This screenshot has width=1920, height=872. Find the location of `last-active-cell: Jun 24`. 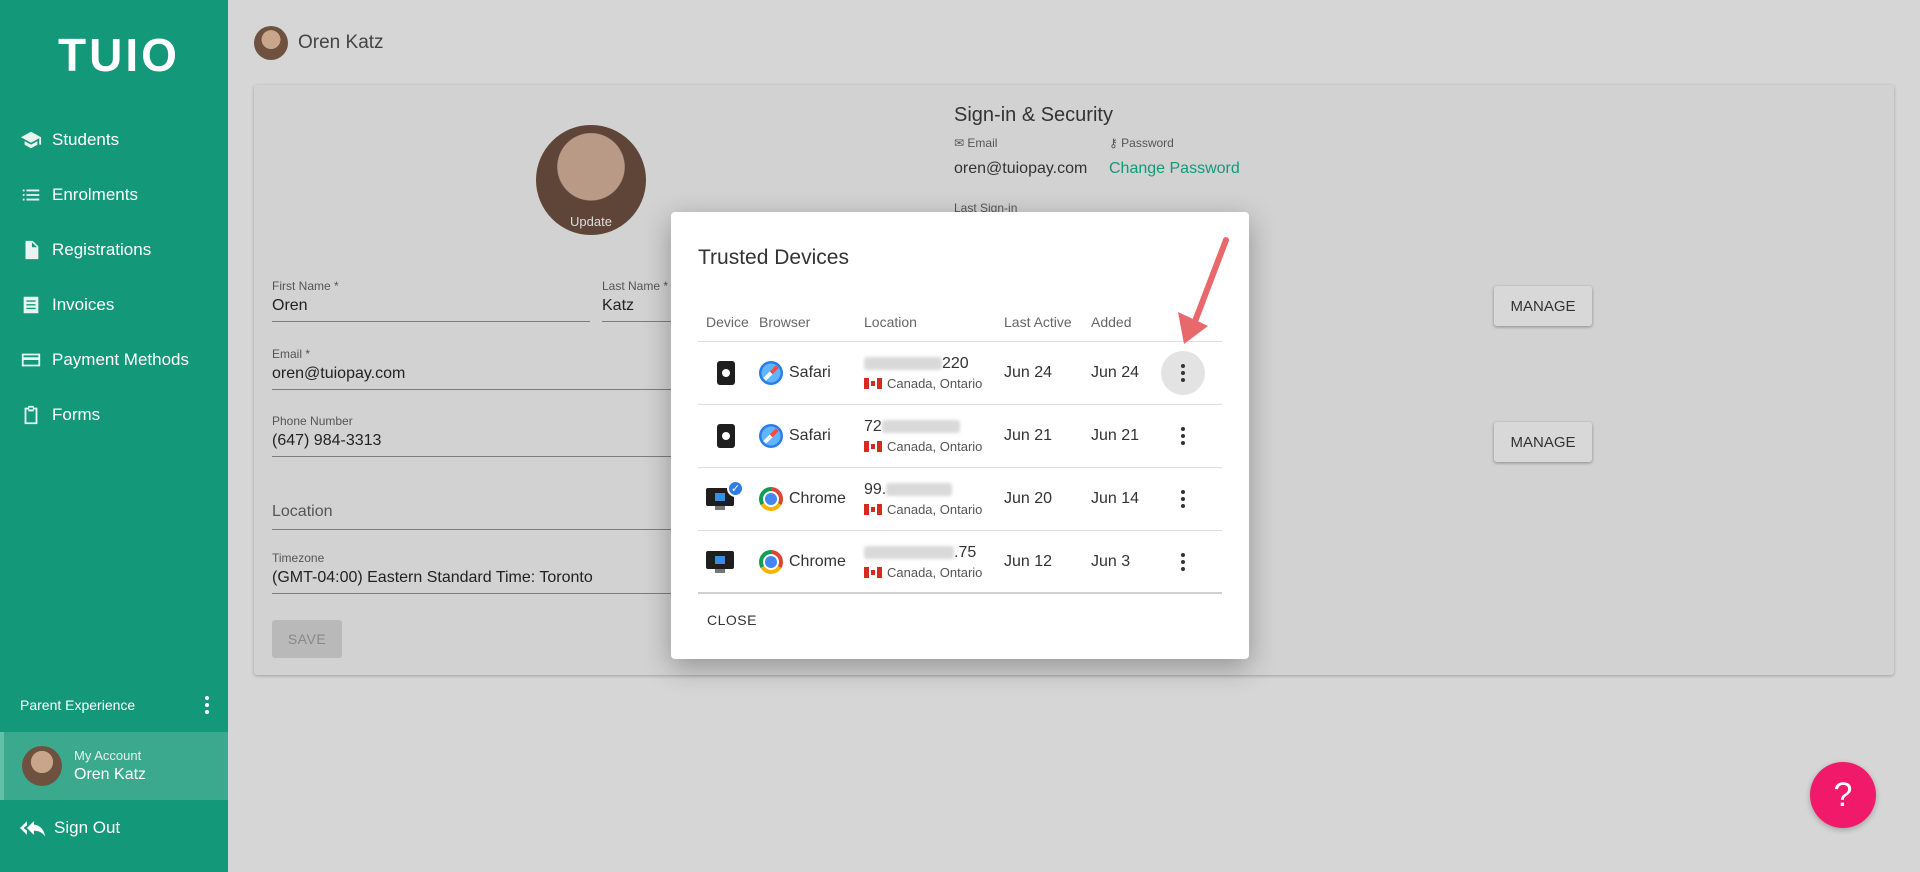

last-active-cell: Jun 24 is located at coordinates (1028, 372).